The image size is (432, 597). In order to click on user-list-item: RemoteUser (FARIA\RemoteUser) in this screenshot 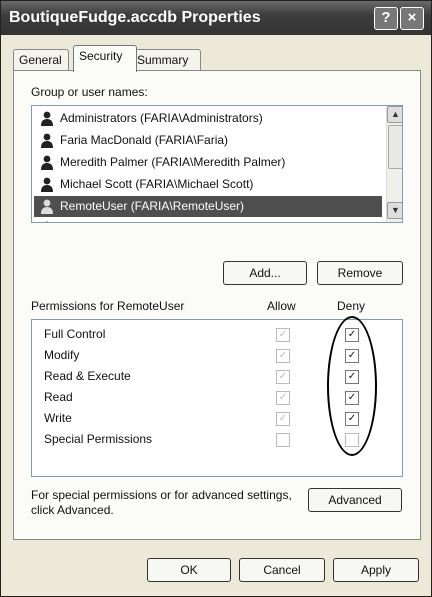, I will do `click(208, 206)`.